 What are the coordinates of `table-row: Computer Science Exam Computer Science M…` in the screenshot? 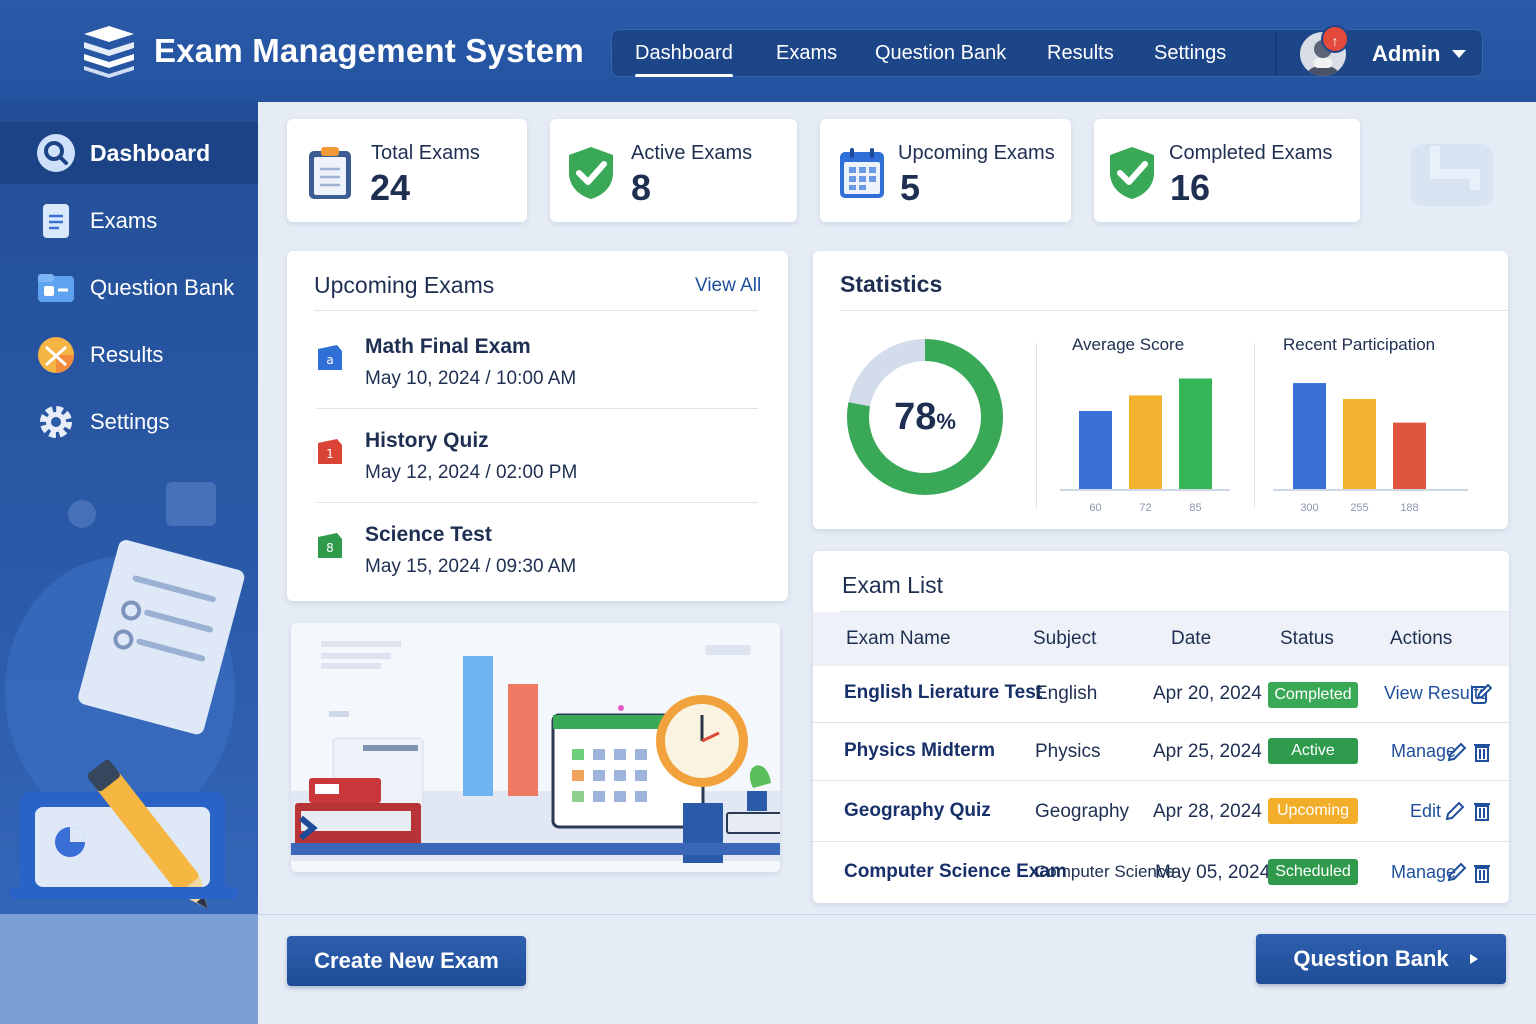 It's located at (1161, 872).